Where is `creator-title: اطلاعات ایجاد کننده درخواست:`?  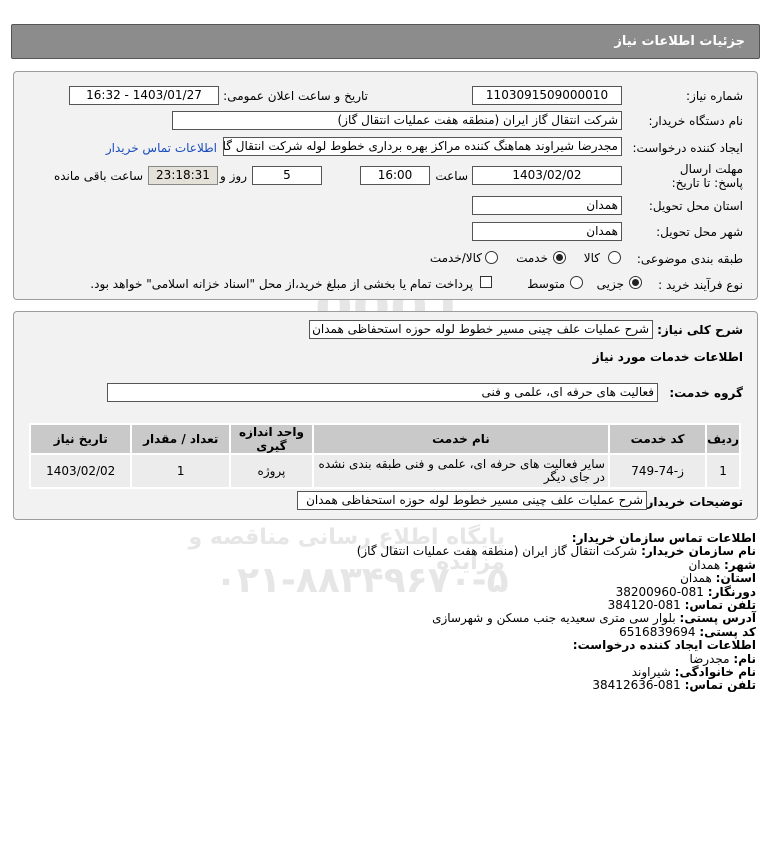
creator-title: اطلاعات ایجاد کننده درخواست: is located at coordinates (664, 645).